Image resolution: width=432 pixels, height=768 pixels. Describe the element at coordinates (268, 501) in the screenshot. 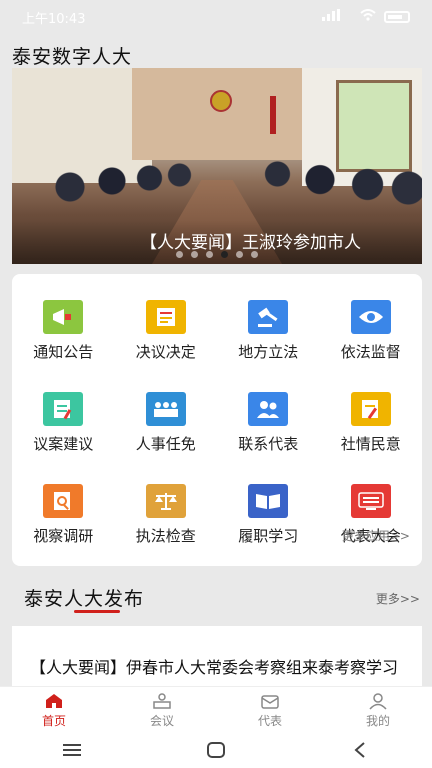

I see `book-icon` at that location.